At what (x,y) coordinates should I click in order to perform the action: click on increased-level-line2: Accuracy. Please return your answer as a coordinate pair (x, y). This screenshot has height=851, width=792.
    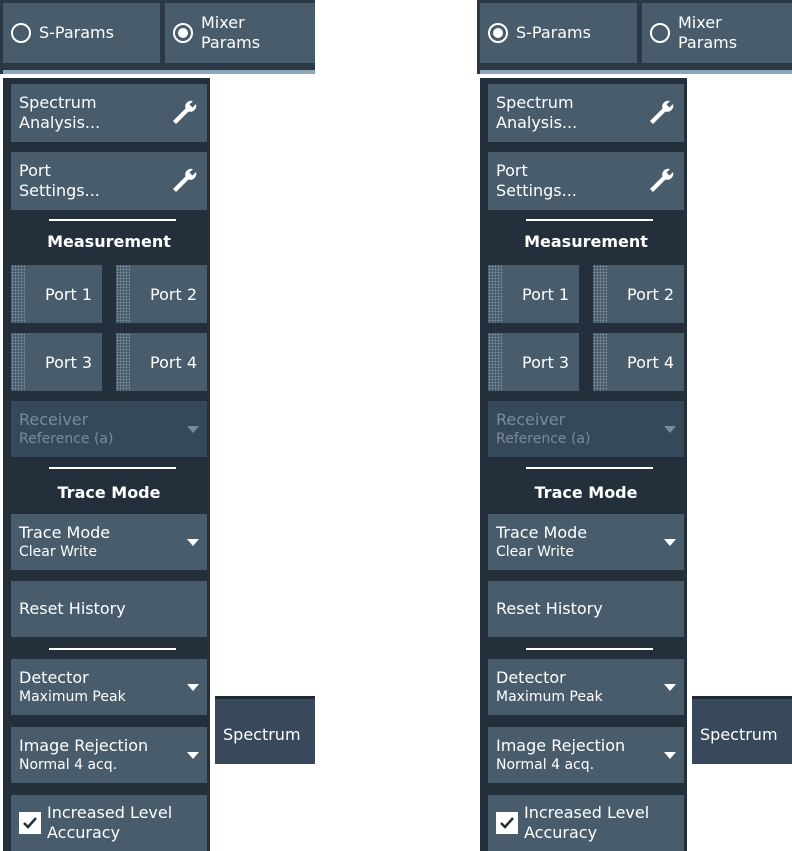
    Looking at the image, I should click on (561, 832).